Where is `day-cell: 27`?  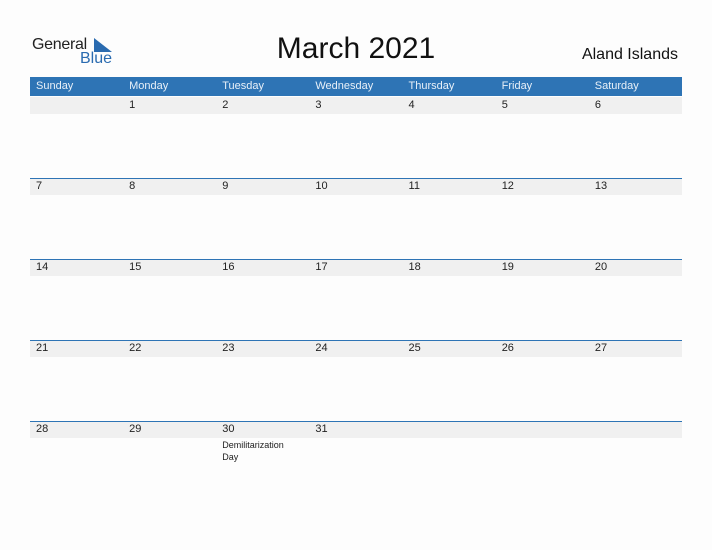
day-cell: 27 is located at coordinates (635, 380).